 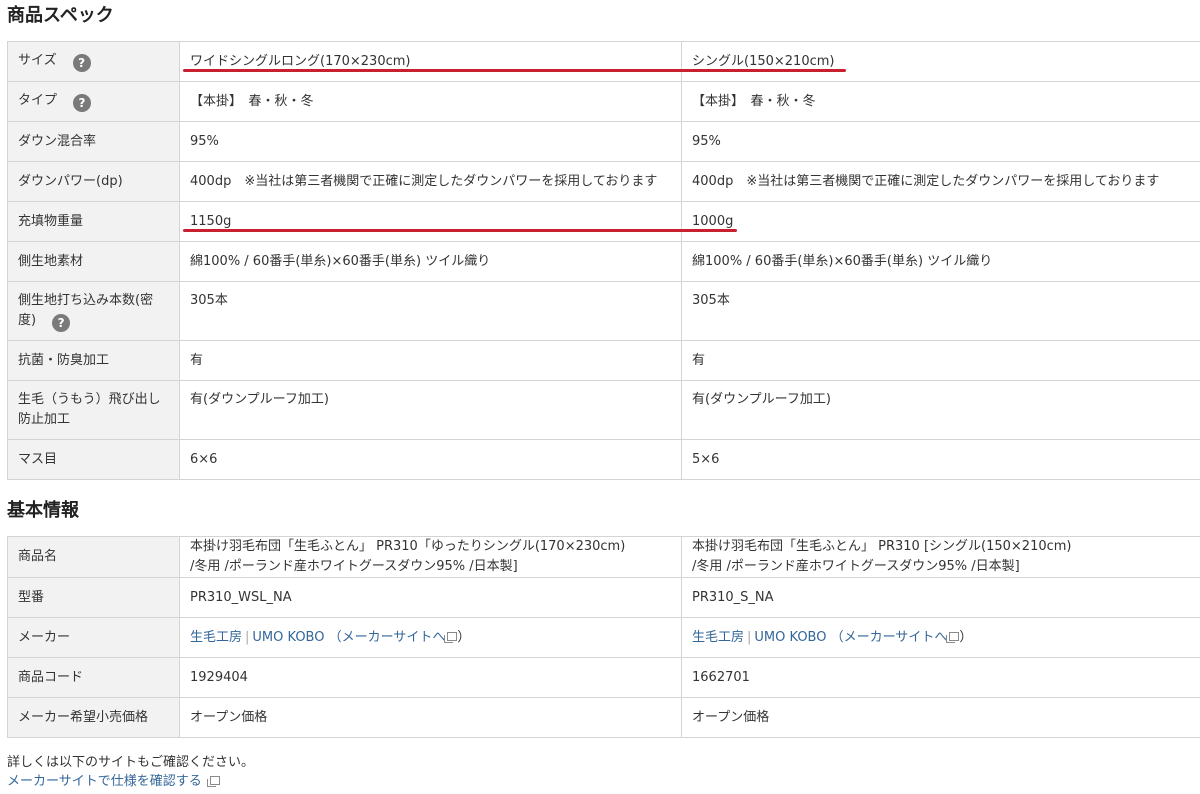 I want to click on spec-value: シングル(150×210cm), so click(x=940, y=61).